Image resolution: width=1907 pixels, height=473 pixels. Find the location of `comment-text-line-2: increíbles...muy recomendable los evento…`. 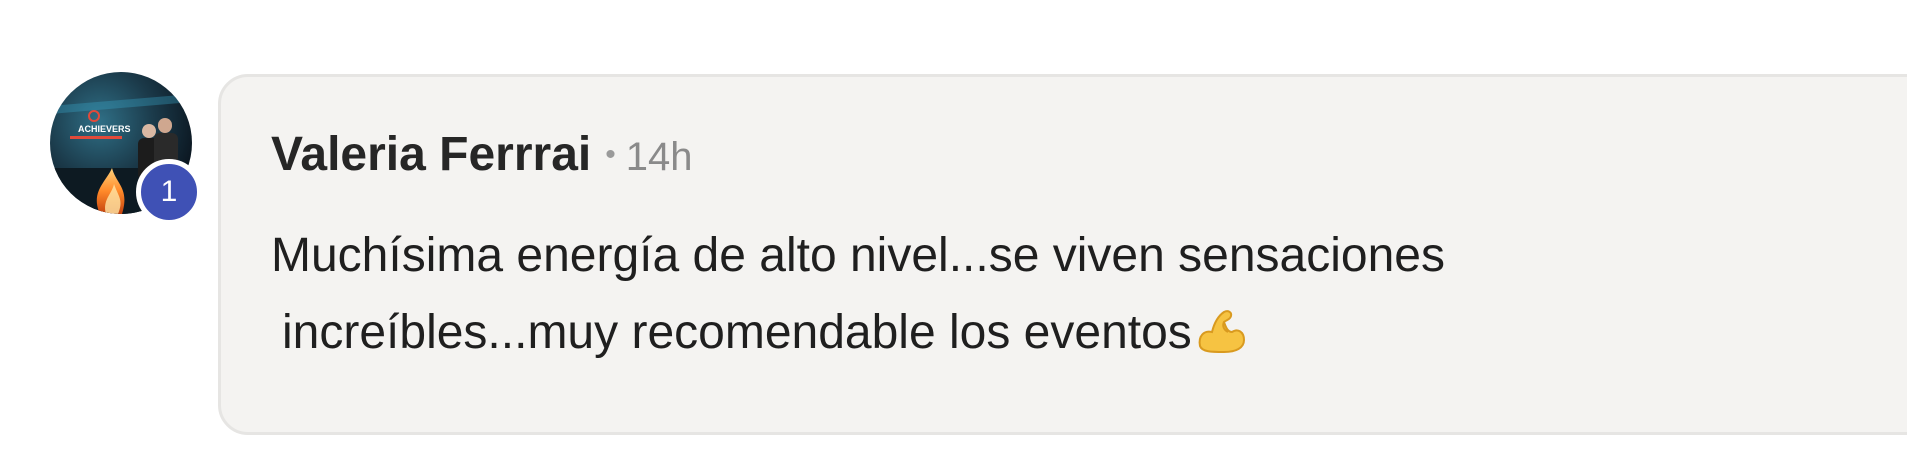

comment-text-line-2: increíbles...muy recomendable los evento… is located at coordinates (737, 332).